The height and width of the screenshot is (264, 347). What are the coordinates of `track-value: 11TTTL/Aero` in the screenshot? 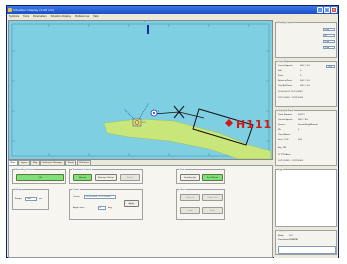 It's located at (284, 155).